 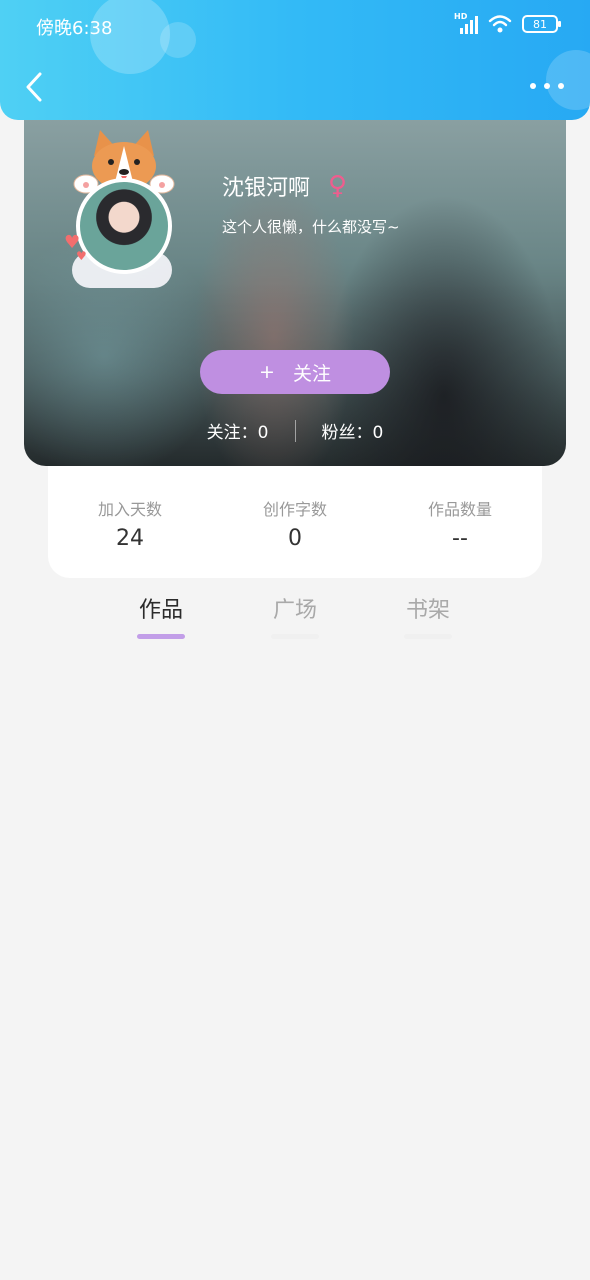 I want to click on battery-level: 81, so click(x=540, y=24).